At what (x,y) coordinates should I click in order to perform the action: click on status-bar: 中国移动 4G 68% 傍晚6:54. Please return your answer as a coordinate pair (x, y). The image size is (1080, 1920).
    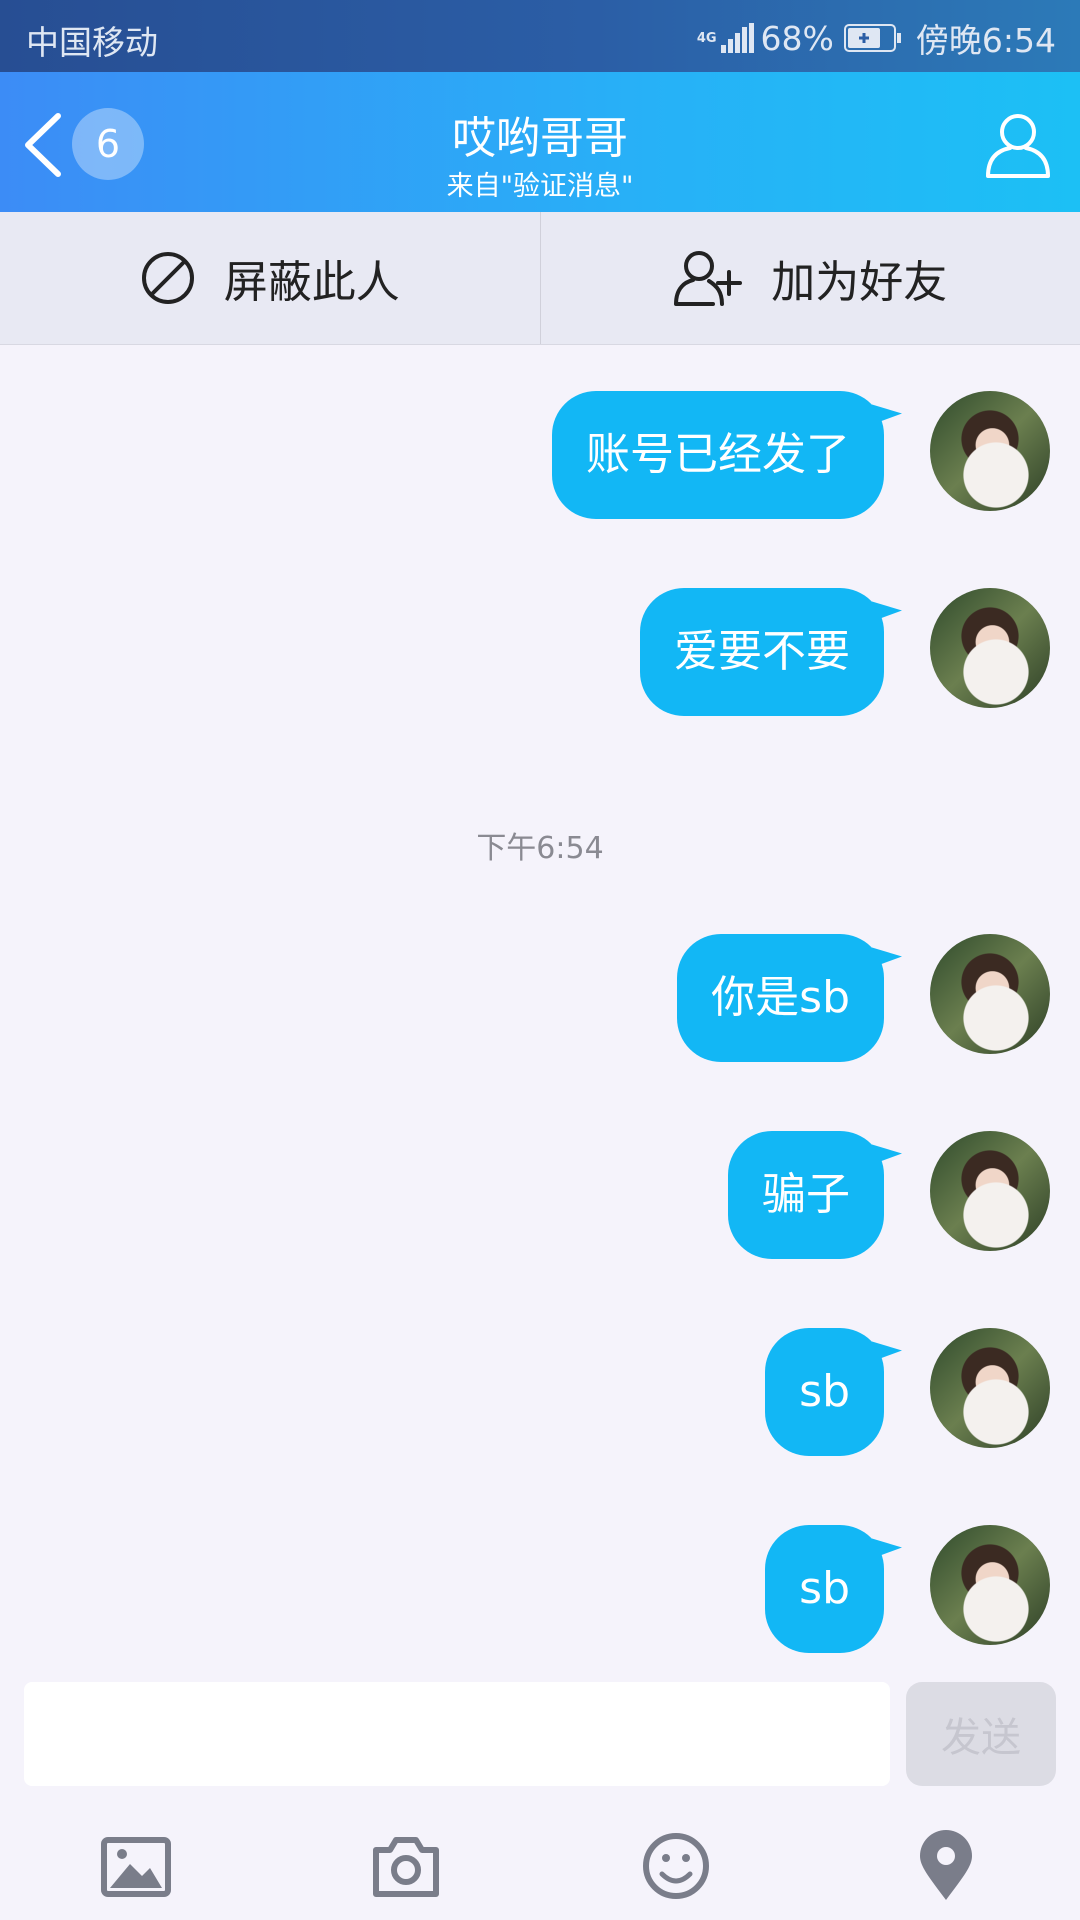
    Looking at the image, I should click on (540, 36).